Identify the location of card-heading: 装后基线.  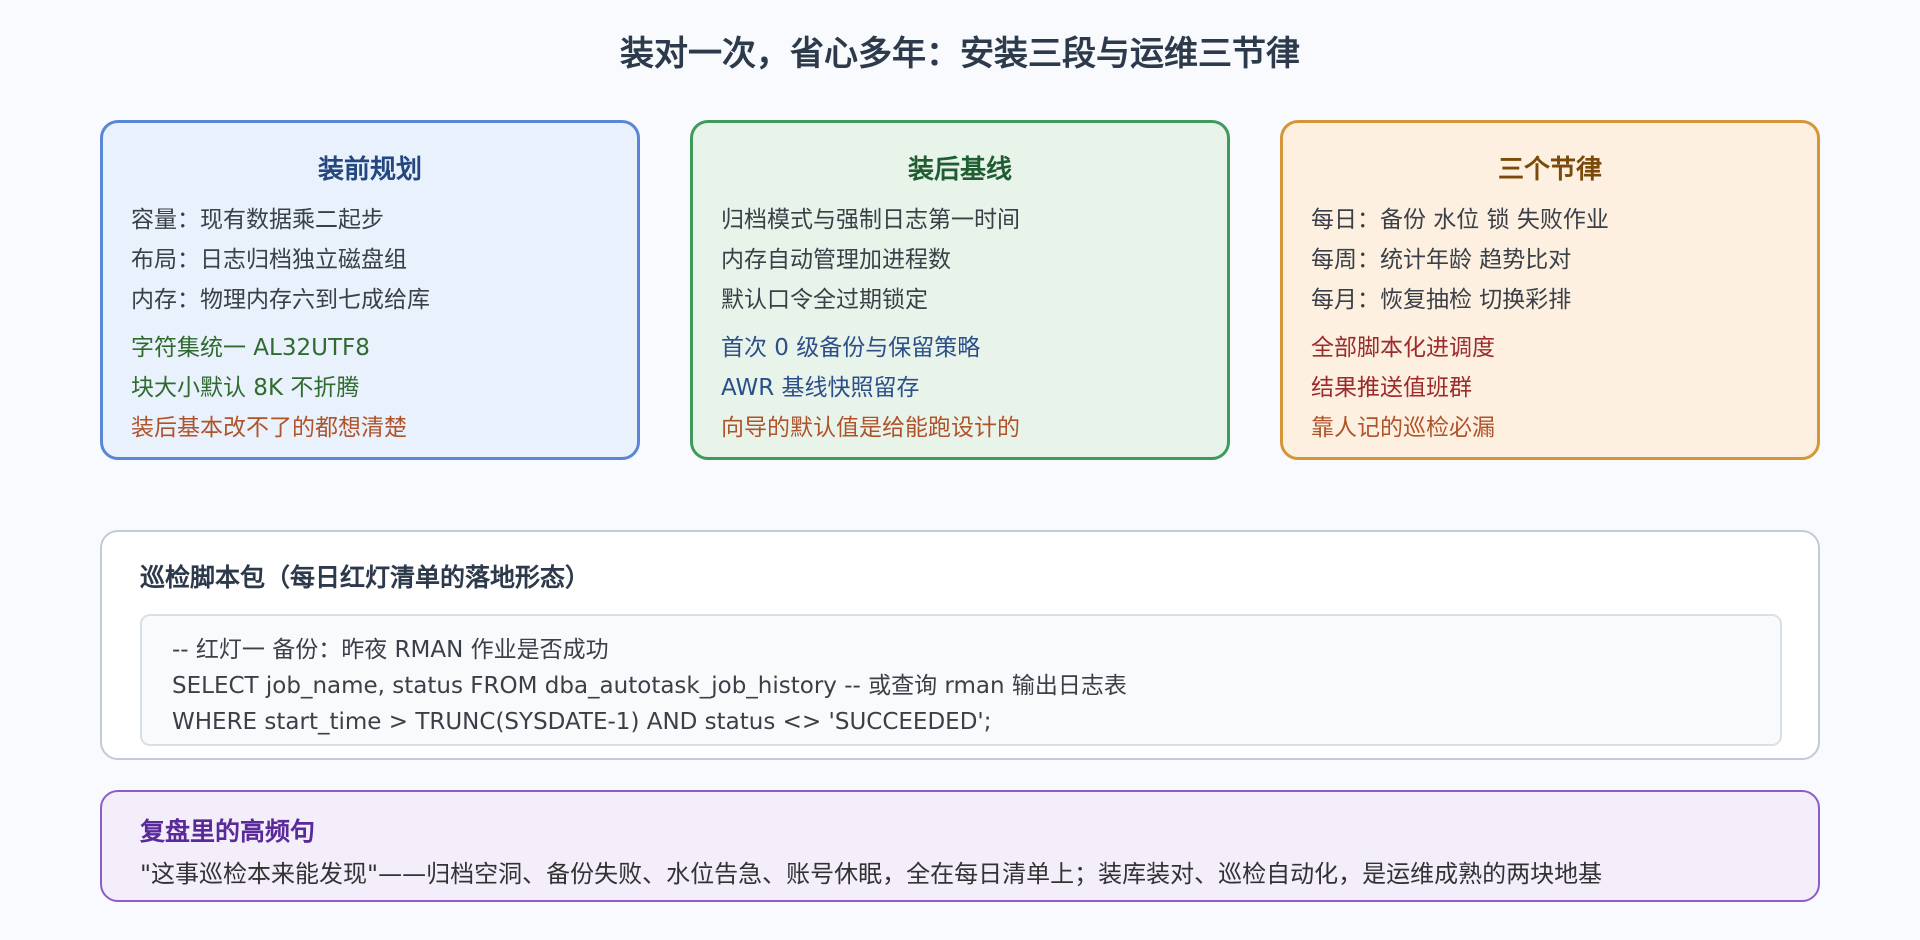
(959, 170).